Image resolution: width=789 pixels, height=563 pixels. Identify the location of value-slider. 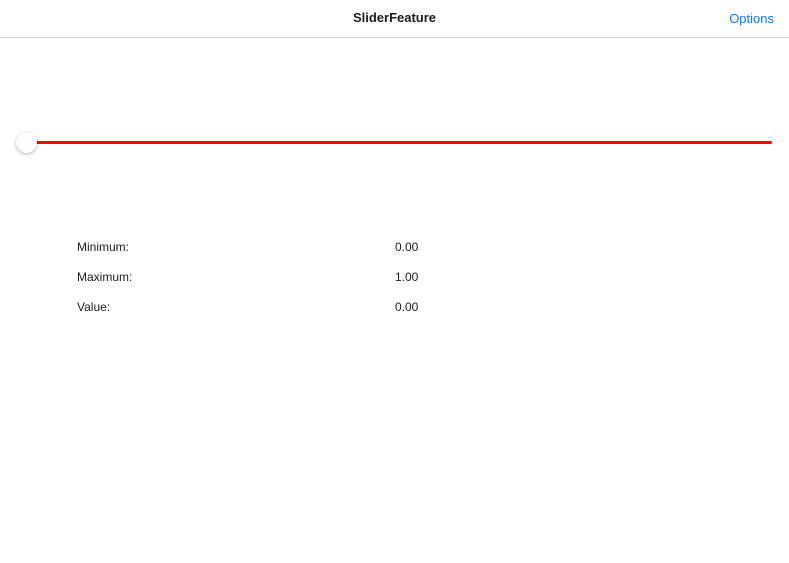
(394, 142).